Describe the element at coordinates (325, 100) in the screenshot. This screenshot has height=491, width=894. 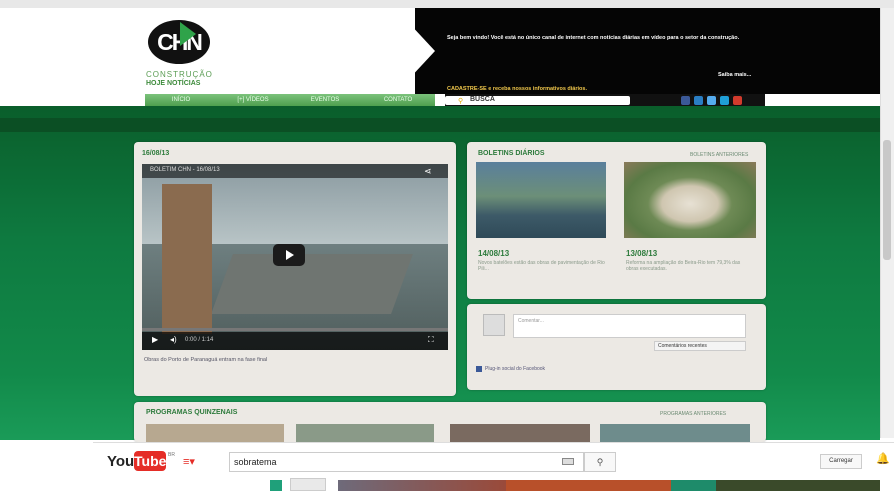
I see `nav-eventos: EVENTOS` at that location.